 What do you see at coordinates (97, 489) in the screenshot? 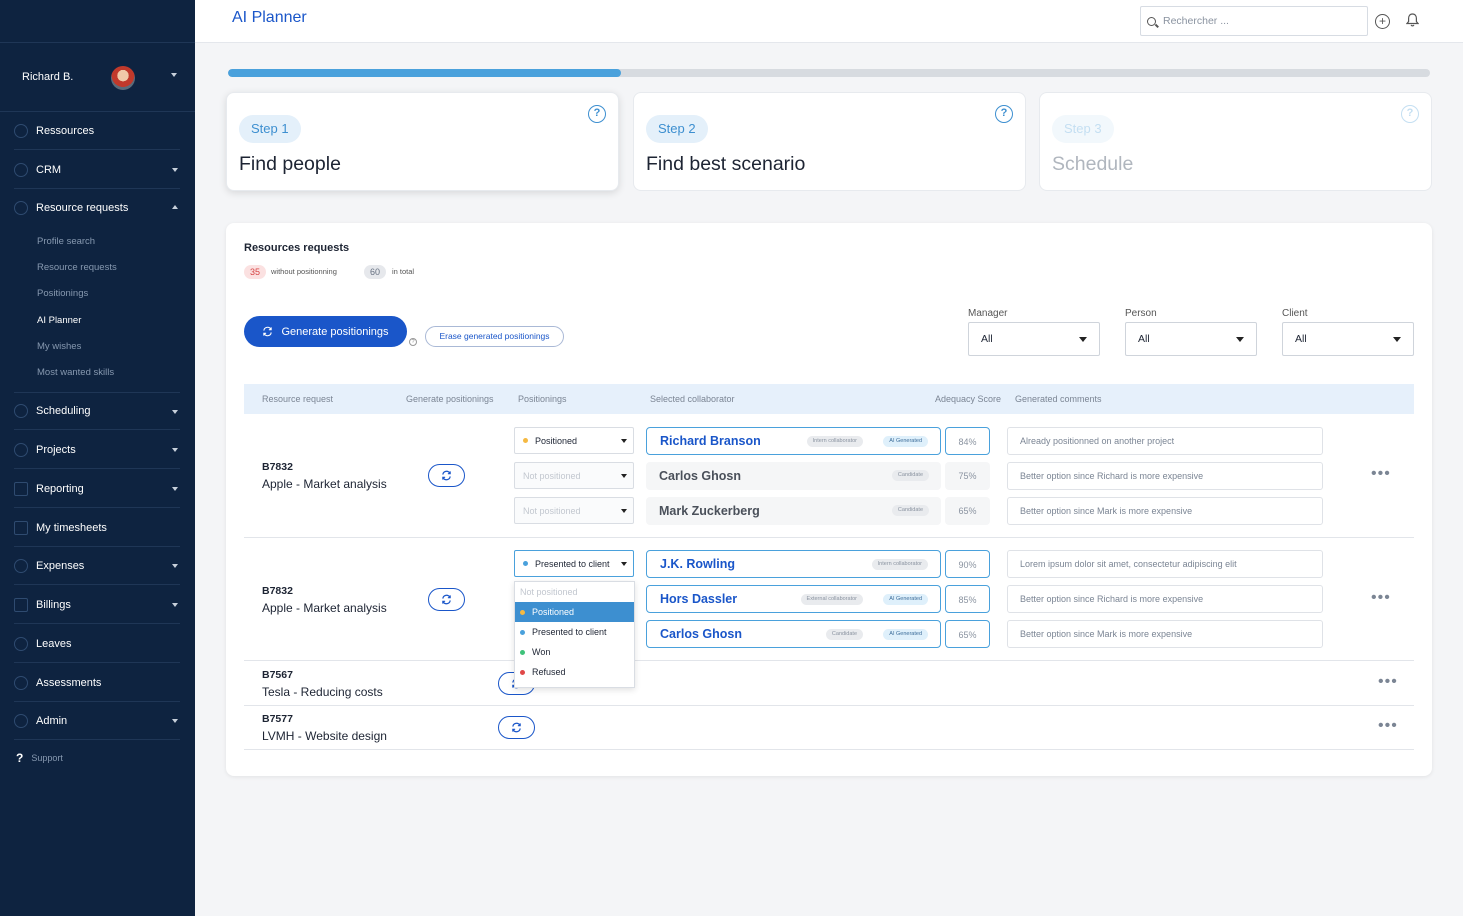
I see `sidebar-item-reporting: Reporting` at bounding box center [97, 489].